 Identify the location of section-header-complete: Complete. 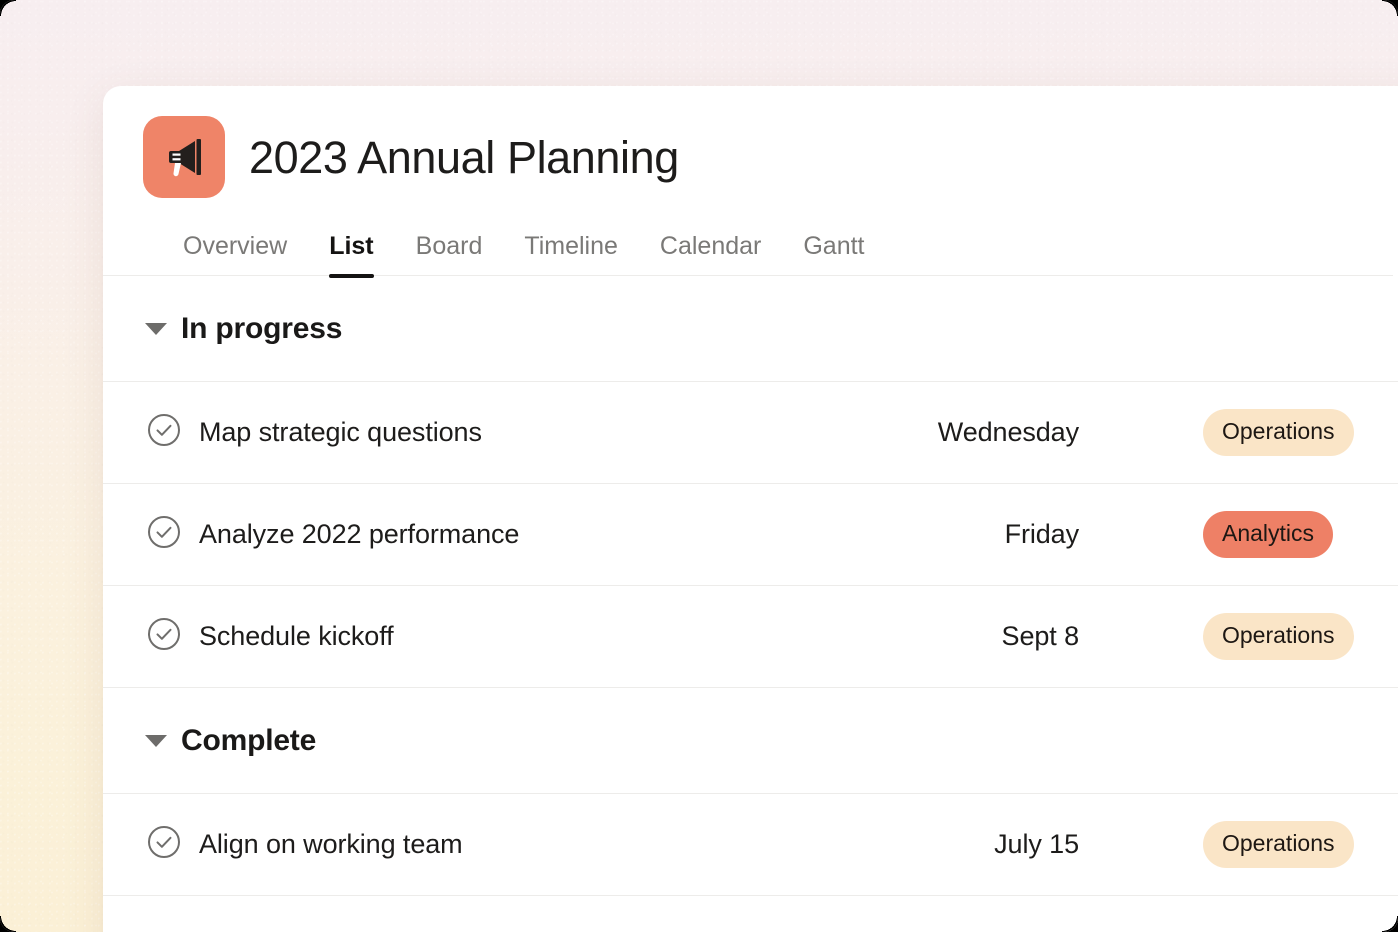
(750, 741).